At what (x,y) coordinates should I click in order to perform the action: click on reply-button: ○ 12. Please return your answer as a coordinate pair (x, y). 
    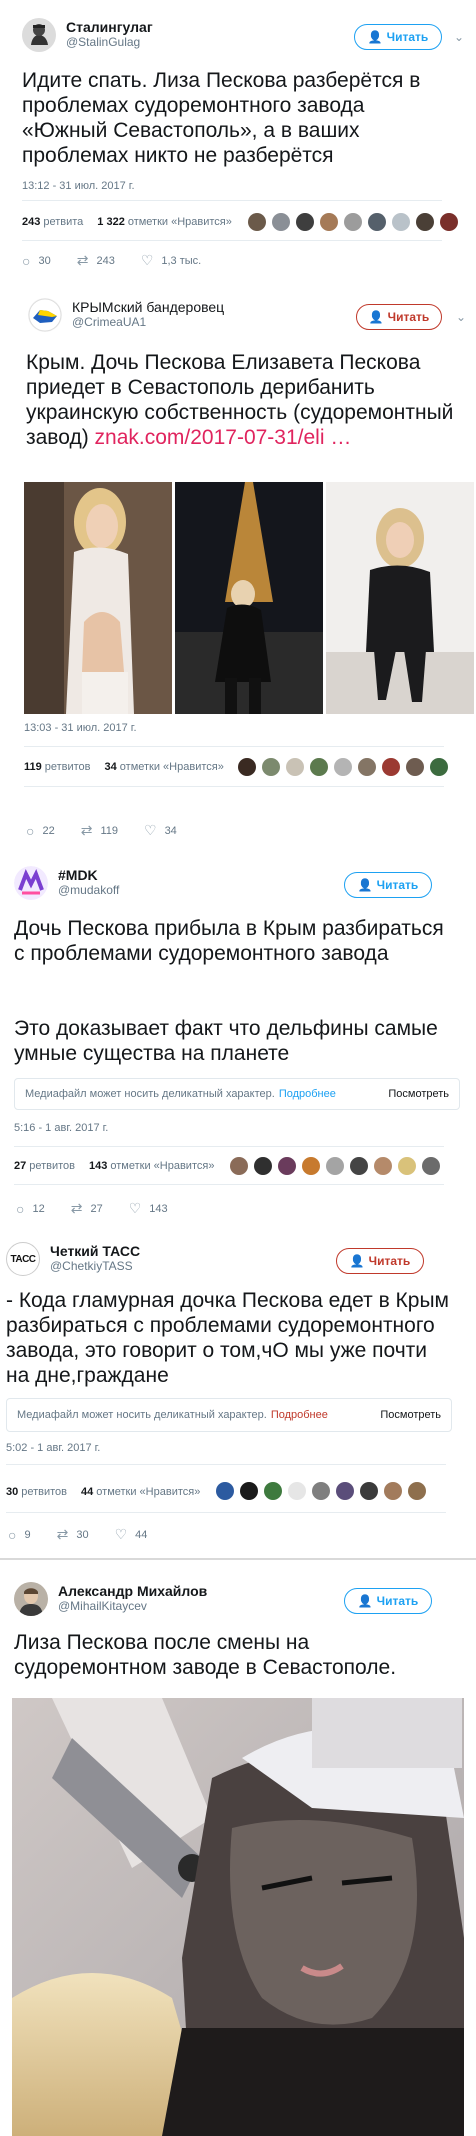
    Looking at the image, I should click on (30, 1209).